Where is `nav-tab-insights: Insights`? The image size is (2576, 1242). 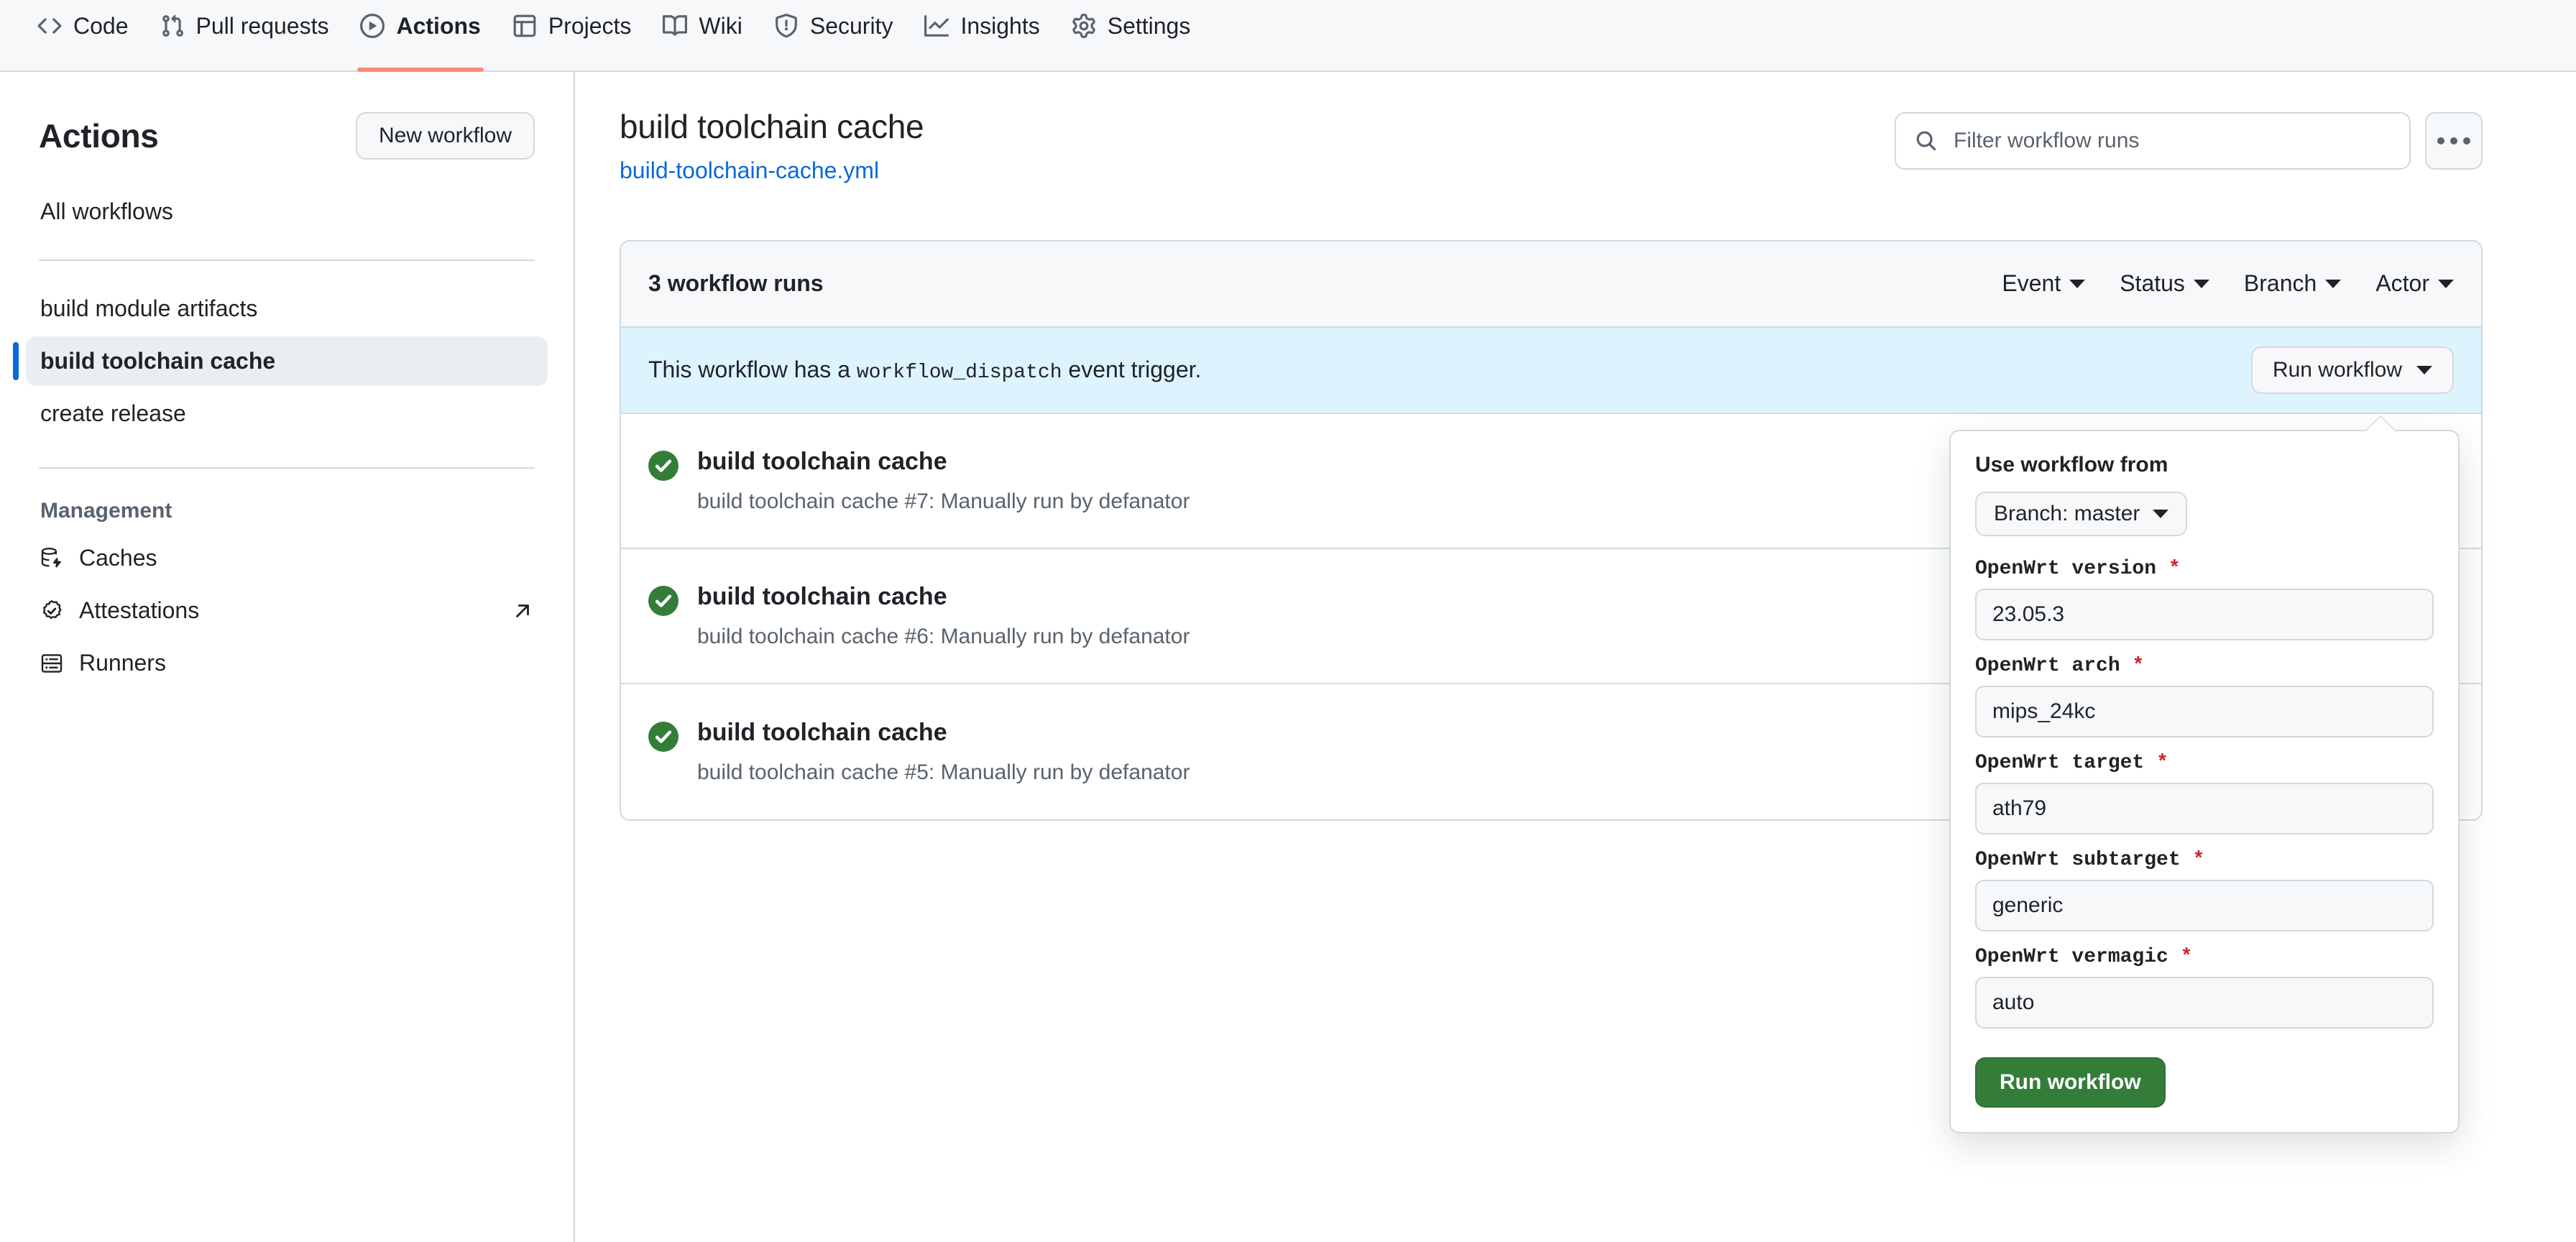
nav-tab-insights: Insights is located at coordinates (981, 35).